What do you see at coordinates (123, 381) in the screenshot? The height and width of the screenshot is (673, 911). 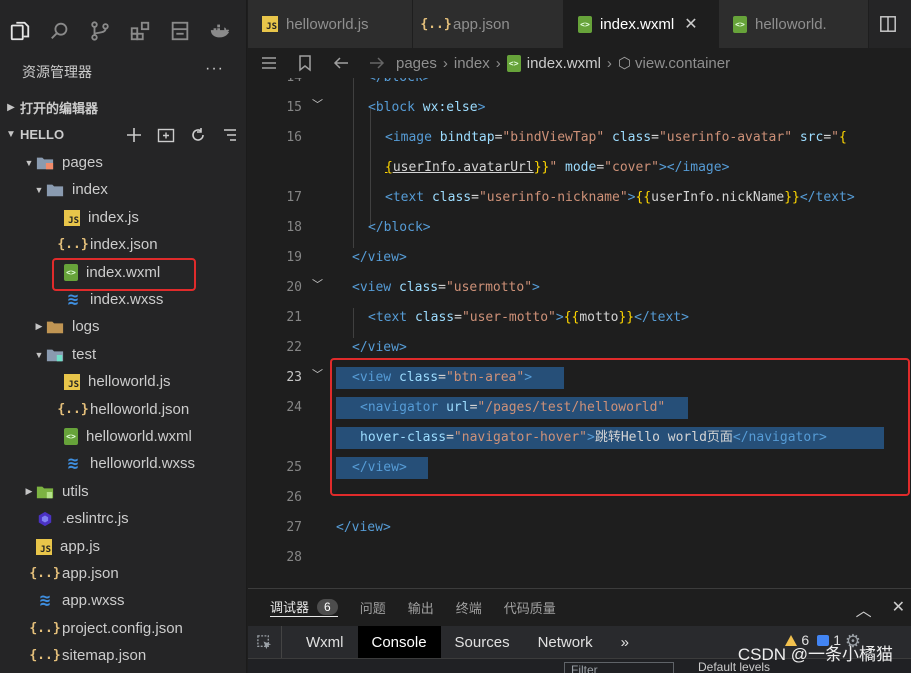 I see `tree-item-helloworld-js: JS helloworld.js` at bounding box center [123, 381].